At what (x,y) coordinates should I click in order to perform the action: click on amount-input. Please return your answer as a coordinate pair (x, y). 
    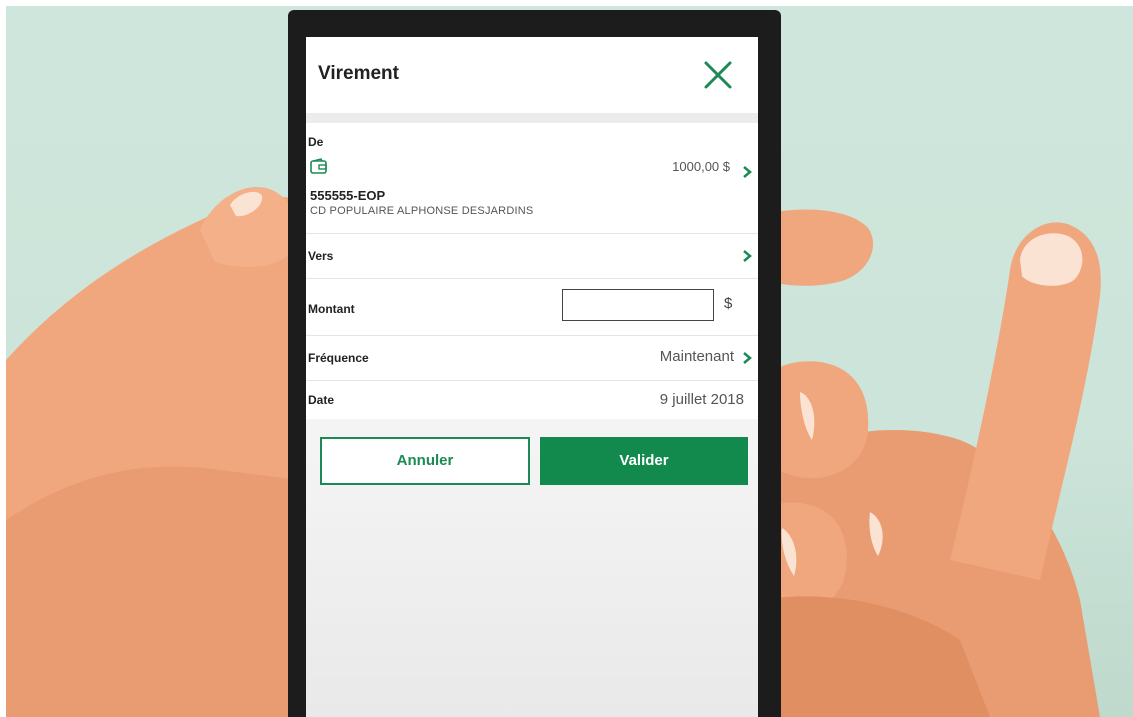
    Looking at the image, I should click on (638, 305).